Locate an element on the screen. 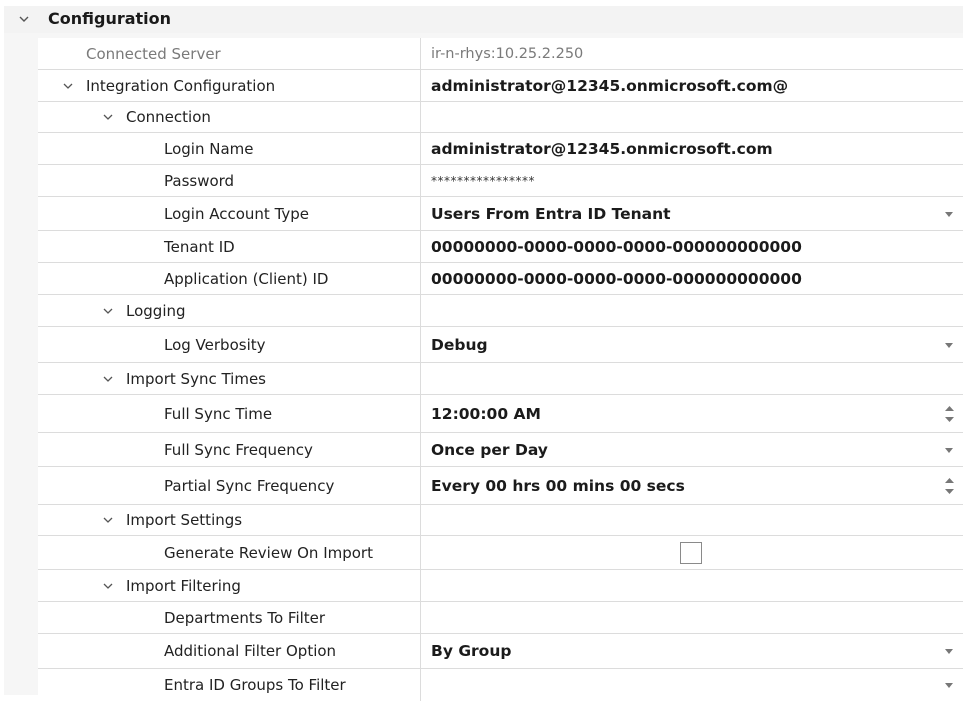 This screenshot has height=713, width=978. row-label: Connection is located at coordinates (168, 117).